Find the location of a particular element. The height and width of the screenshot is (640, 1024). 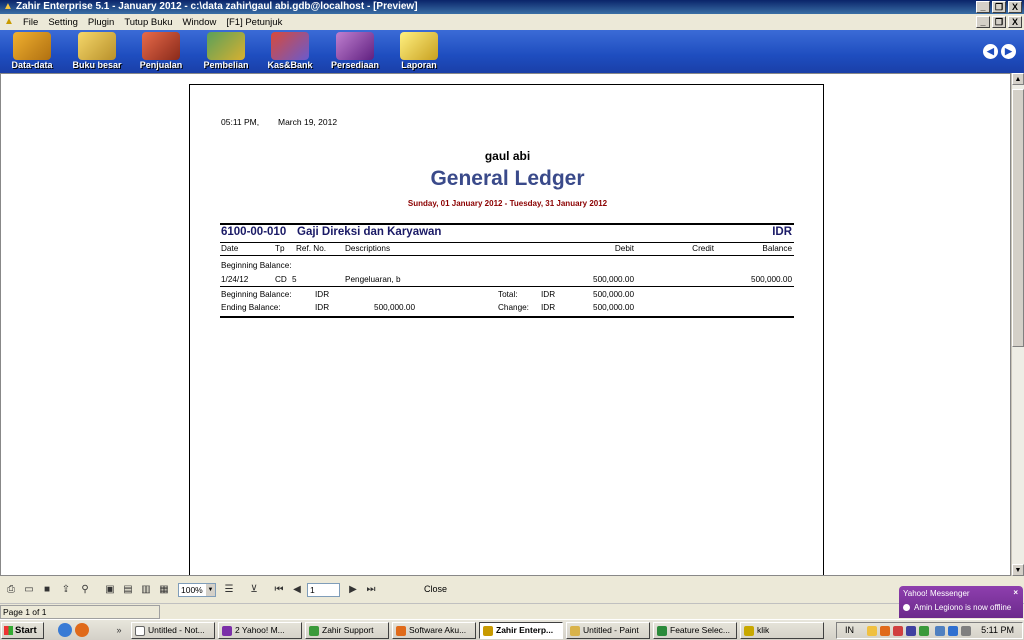

first-page-icon: ⏮ is located at coordinates (279, 590).